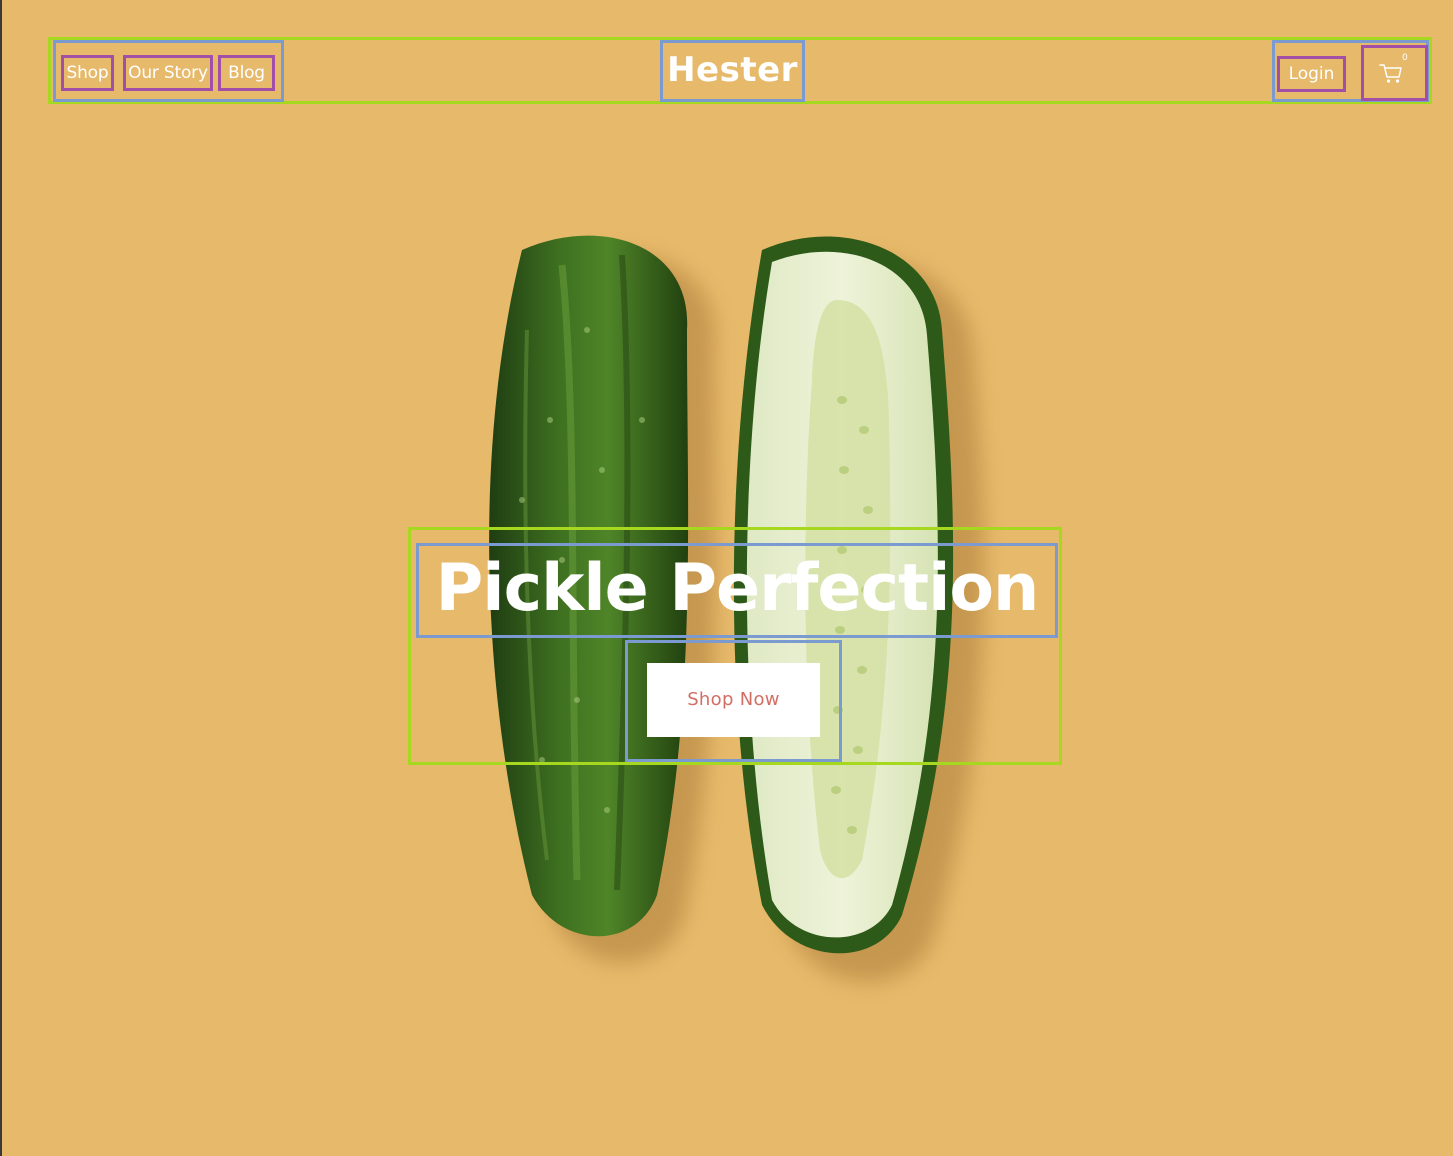  Describe the element at coordinates (246, 73) in the screenshot. I see `nav-link-blog: Blog` at that location.